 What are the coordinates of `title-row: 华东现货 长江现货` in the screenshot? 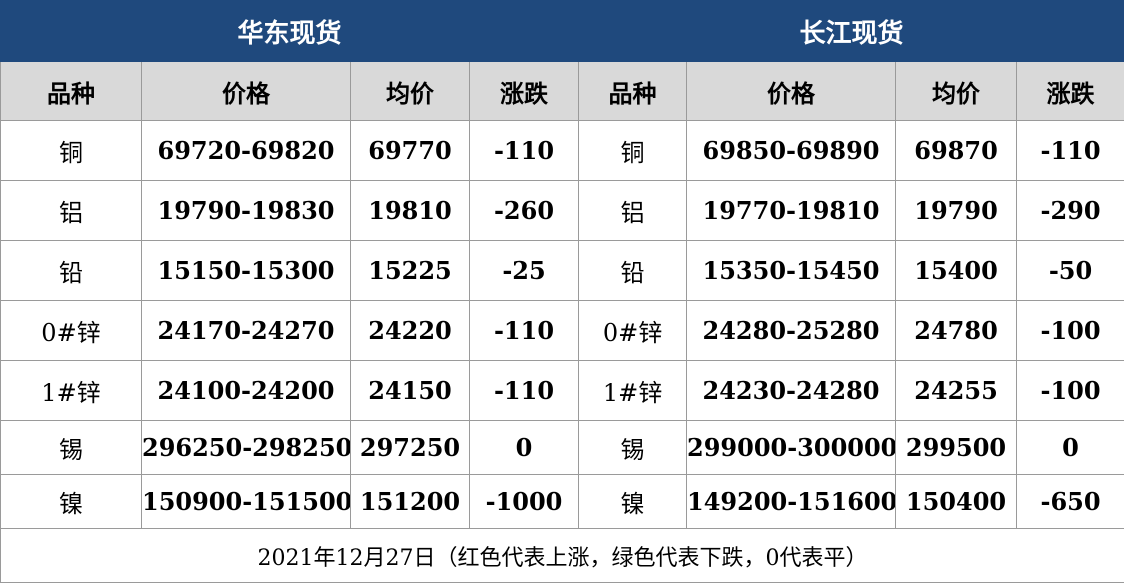 It's located at (562, 31).